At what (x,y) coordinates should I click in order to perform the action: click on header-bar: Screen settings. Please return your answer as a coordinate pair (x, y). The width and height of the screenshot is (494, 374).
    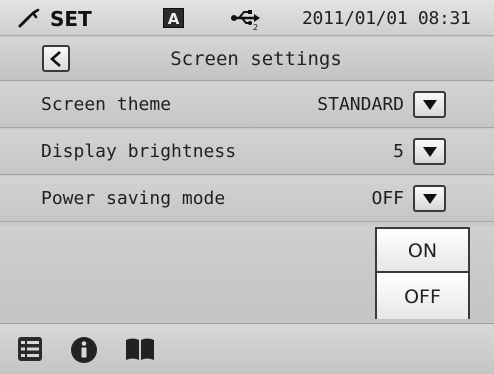
    Looking at the image, I should click on (247, 59).